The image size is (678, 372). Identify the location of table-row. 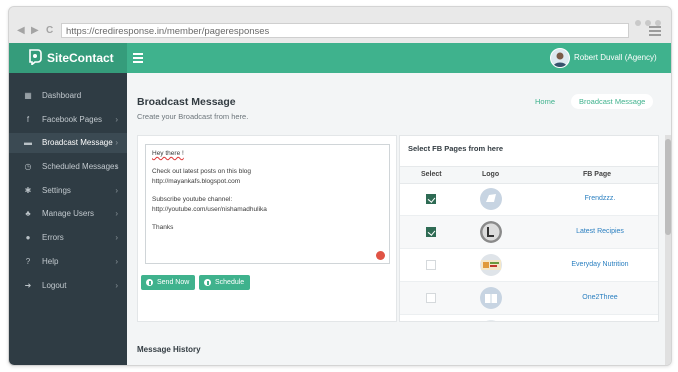
(529, 318).